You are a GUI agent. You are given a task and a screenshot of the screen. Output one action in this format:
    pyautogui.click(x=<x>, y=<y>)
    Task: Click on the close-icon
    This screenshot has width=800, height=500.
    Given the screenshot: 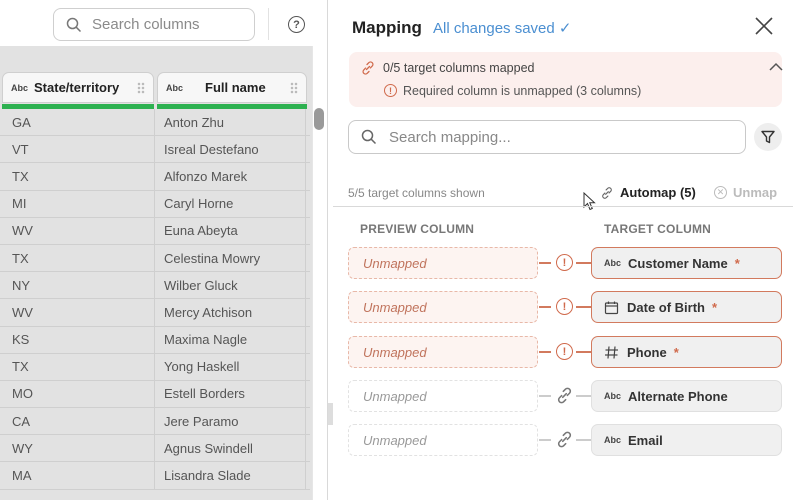 What is the action you would take?
    pyautogui.click(x=764, y=26)
    